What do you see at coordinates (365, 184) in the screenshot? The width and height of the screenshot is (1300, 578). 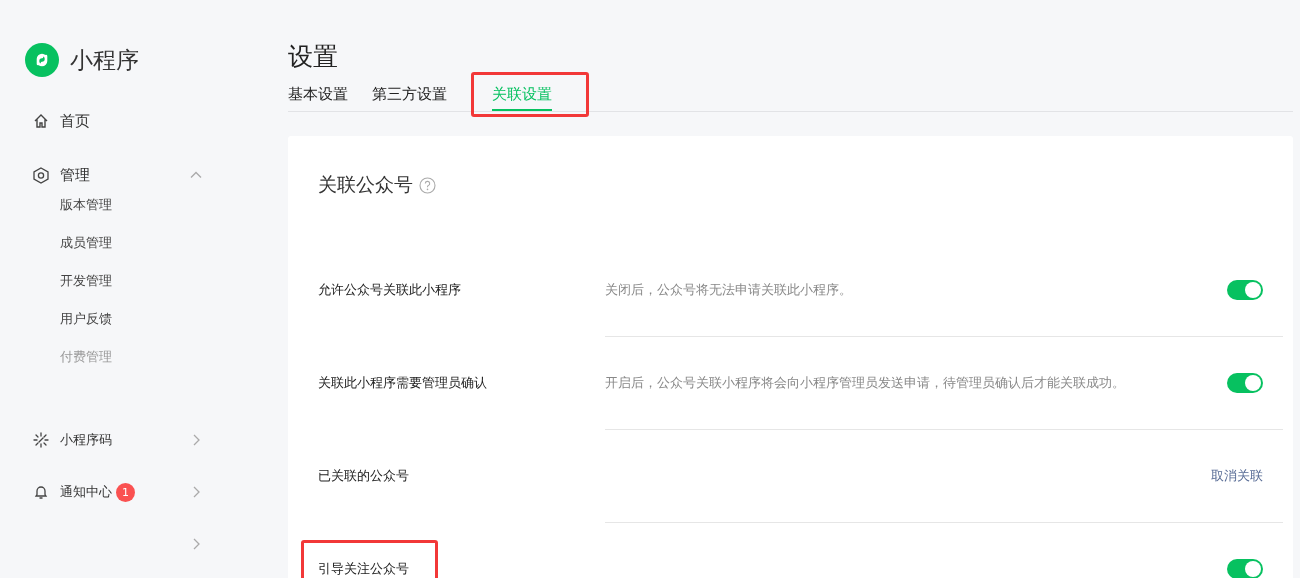 I see `section-title: 关联公众号` at bounding box center [365, 184].